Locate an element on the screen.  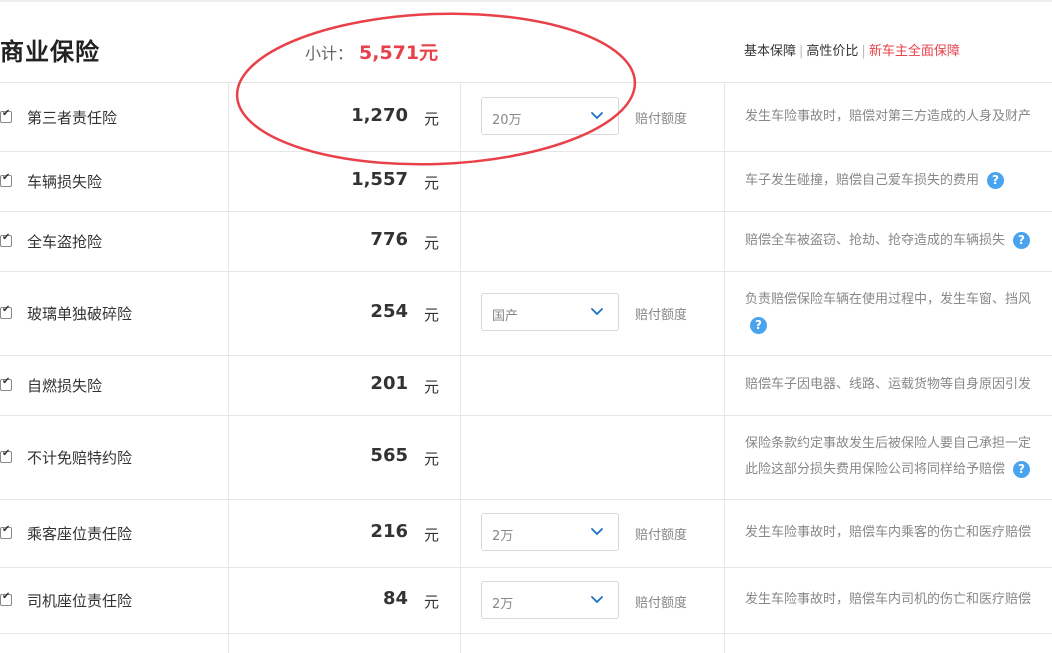
insurance-description: 发生车险事故时，赔偿车内司机的伤亡和医疗赔偿 is located at coordinates (898, 600).